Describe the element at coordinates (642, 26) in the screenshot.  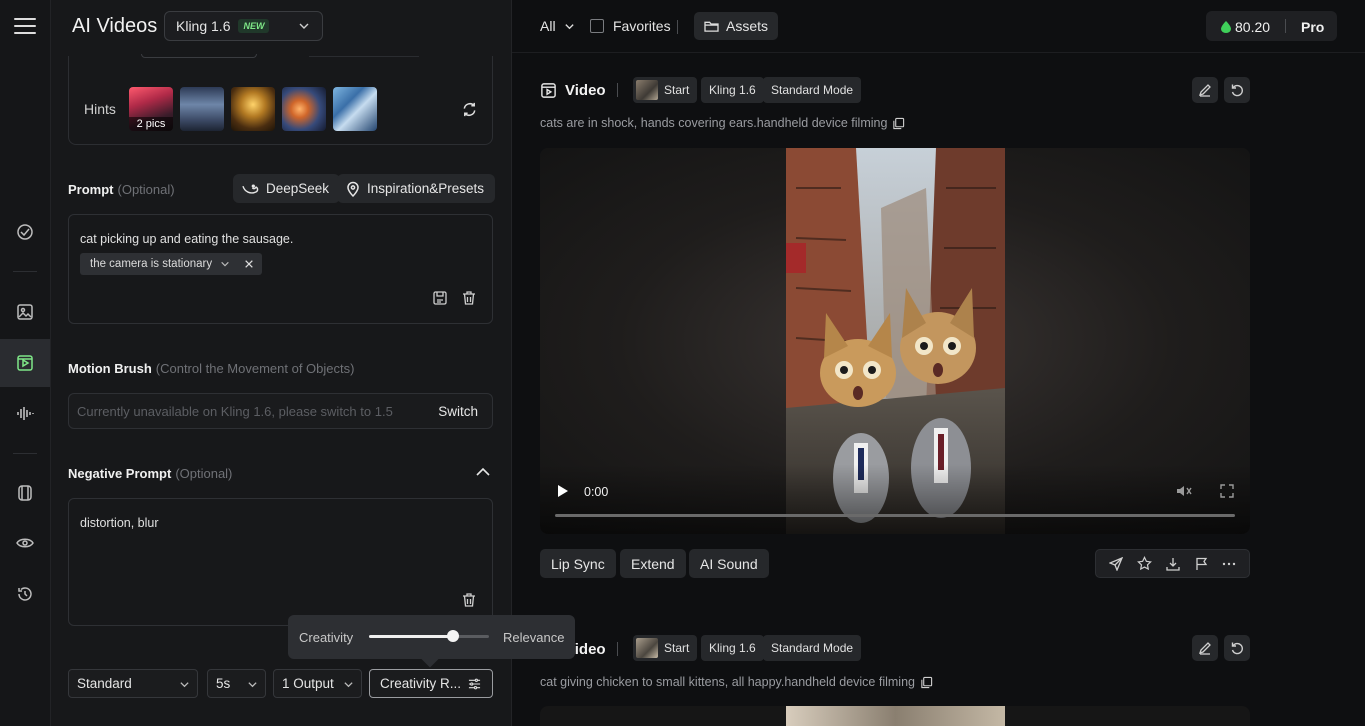
I see `favorites-label: Favorites` at that location.